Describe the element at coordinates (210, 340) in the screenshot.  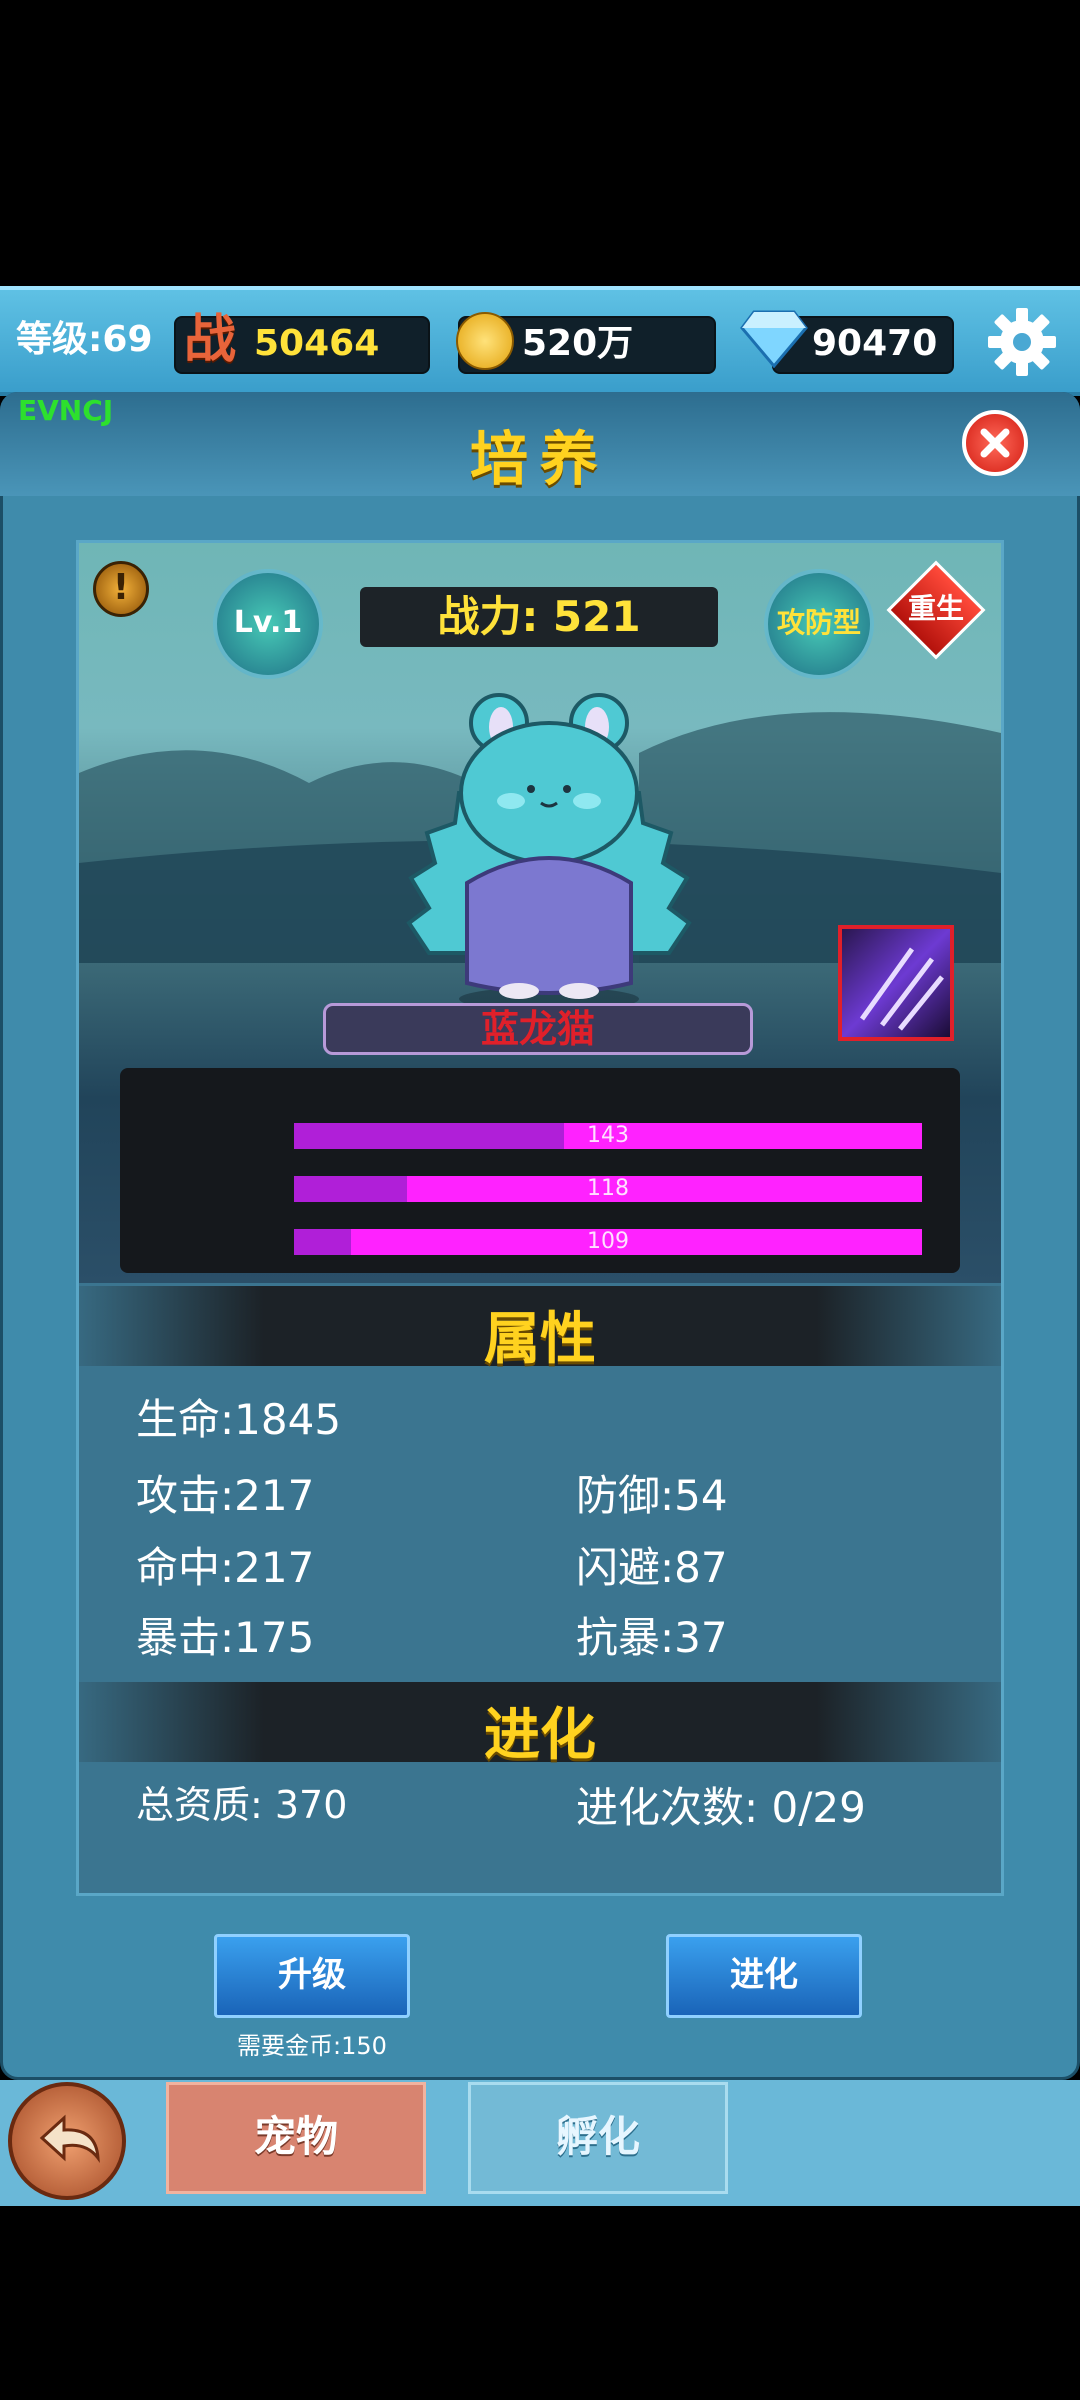
I see `power-icon: 战` at that location.